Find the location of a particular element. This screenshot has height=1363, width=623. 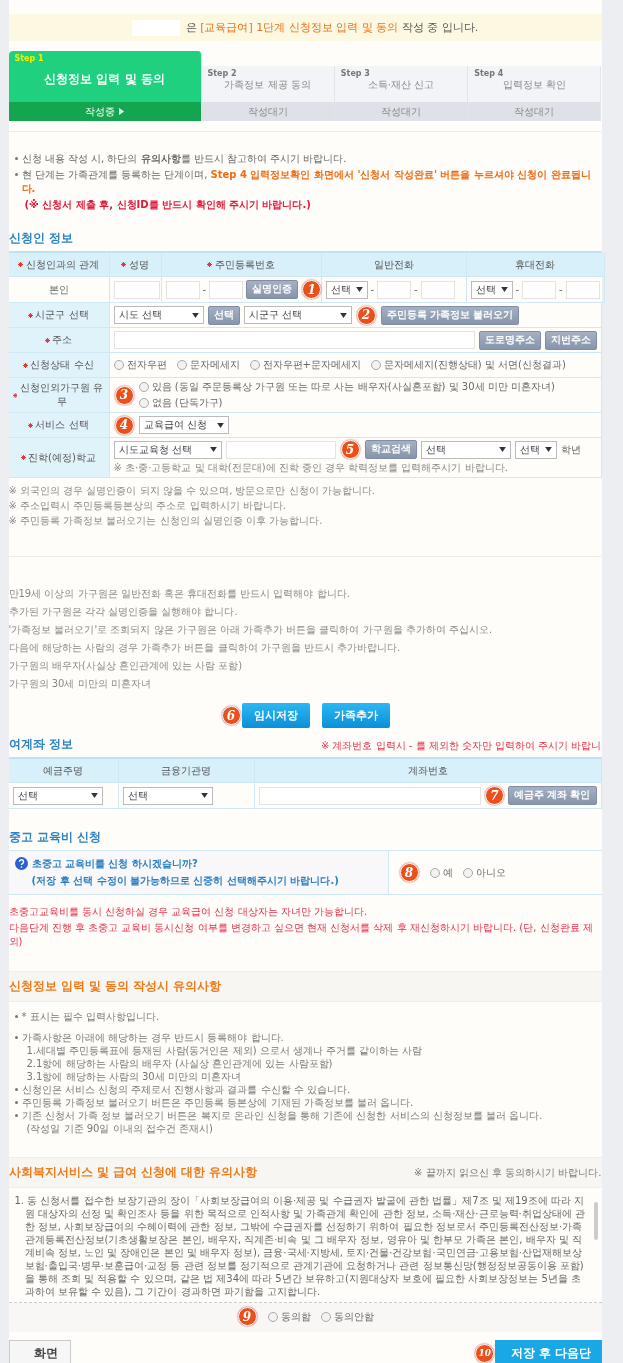

next-button: 저장 후 다음단 is located at coordinates (548, 1351).